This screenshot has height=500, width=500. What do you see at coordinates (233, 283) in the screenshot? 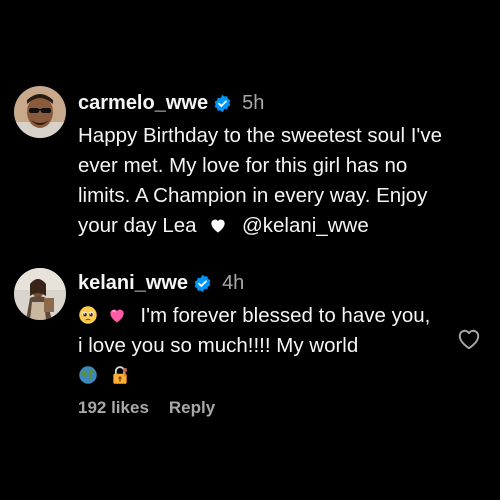
I see `timestamp: 4h` at bounding box center [233, 283].